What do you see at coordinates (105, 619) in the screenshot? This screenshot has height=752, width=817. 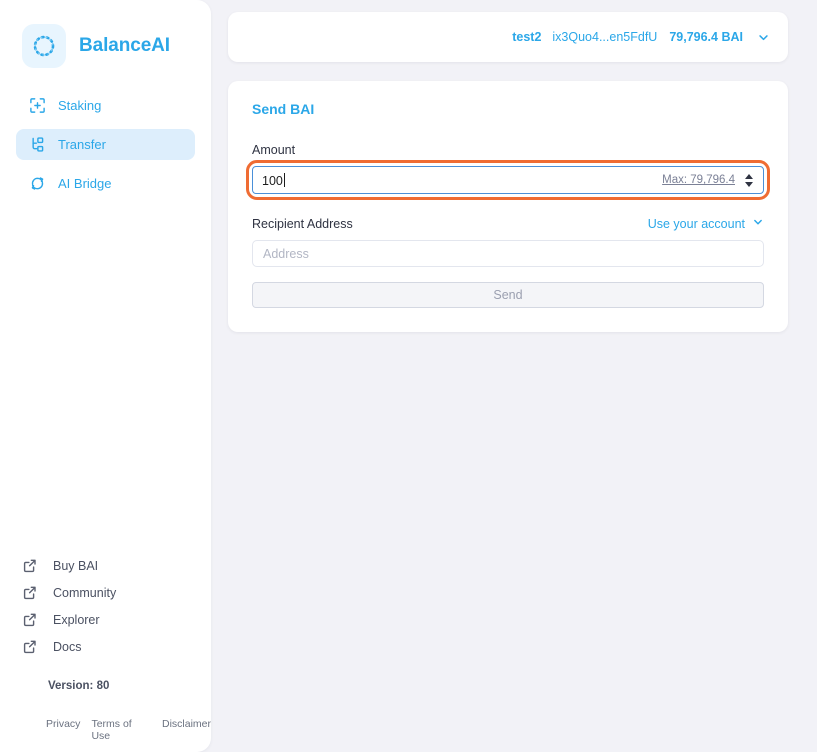 I see `external-link-explorer: Explorer` at bounding box center [105, 619].